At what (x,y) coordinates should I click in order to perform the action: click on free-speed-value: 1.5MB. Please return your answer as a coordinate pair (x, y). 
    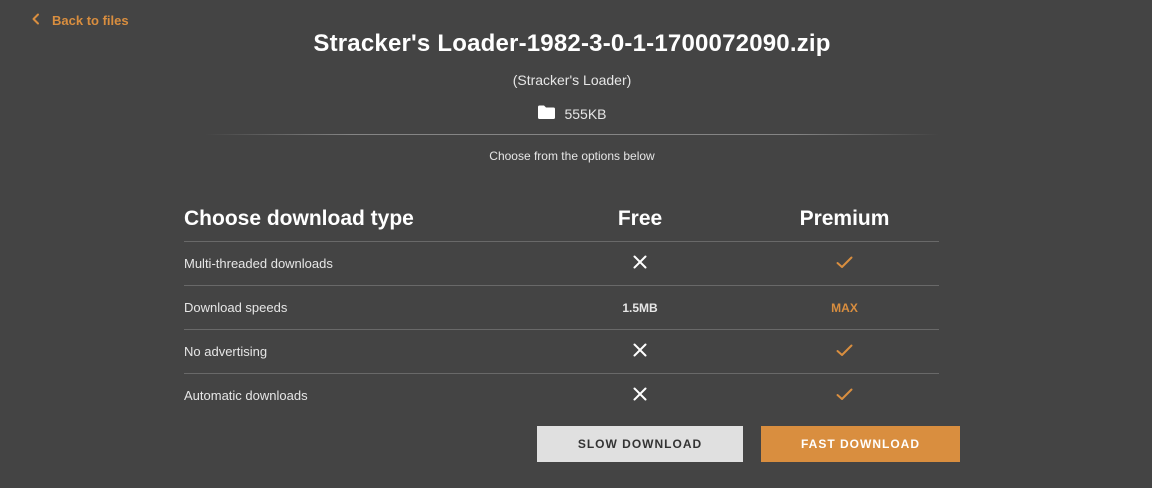
    Looking at the image, I should click on (640, 307).